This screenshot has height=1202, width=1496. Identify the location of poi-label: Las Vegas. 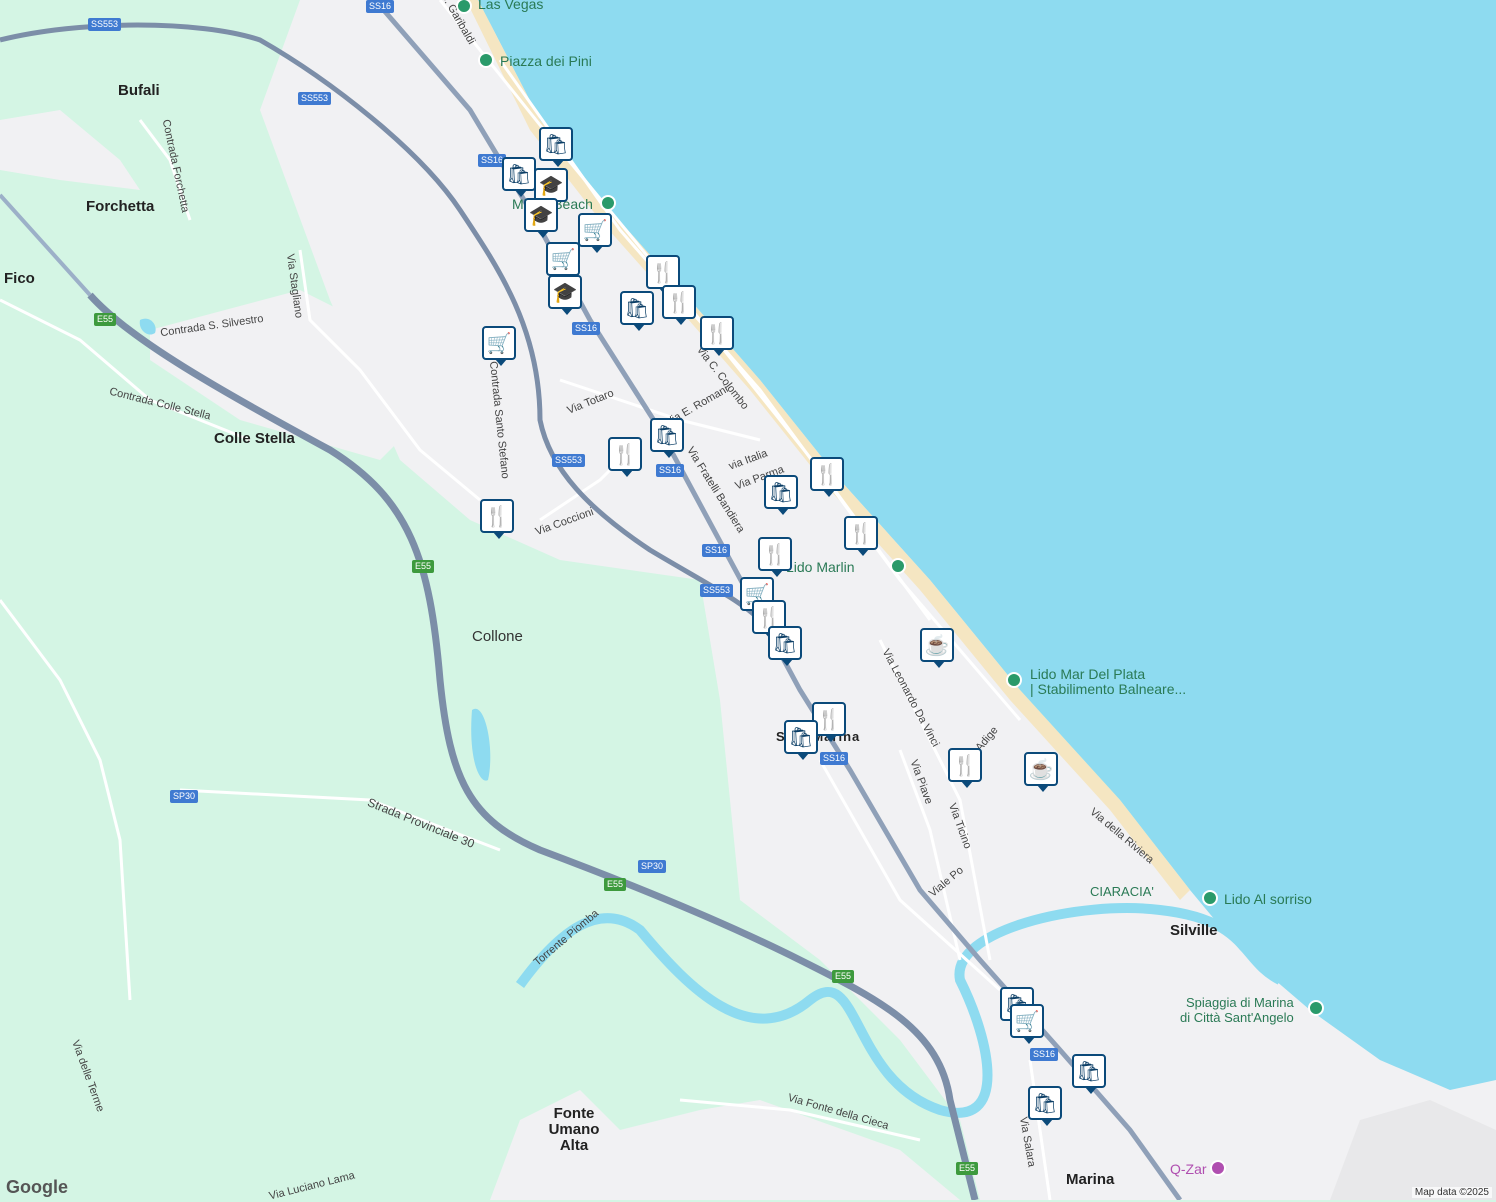
(510, 6).